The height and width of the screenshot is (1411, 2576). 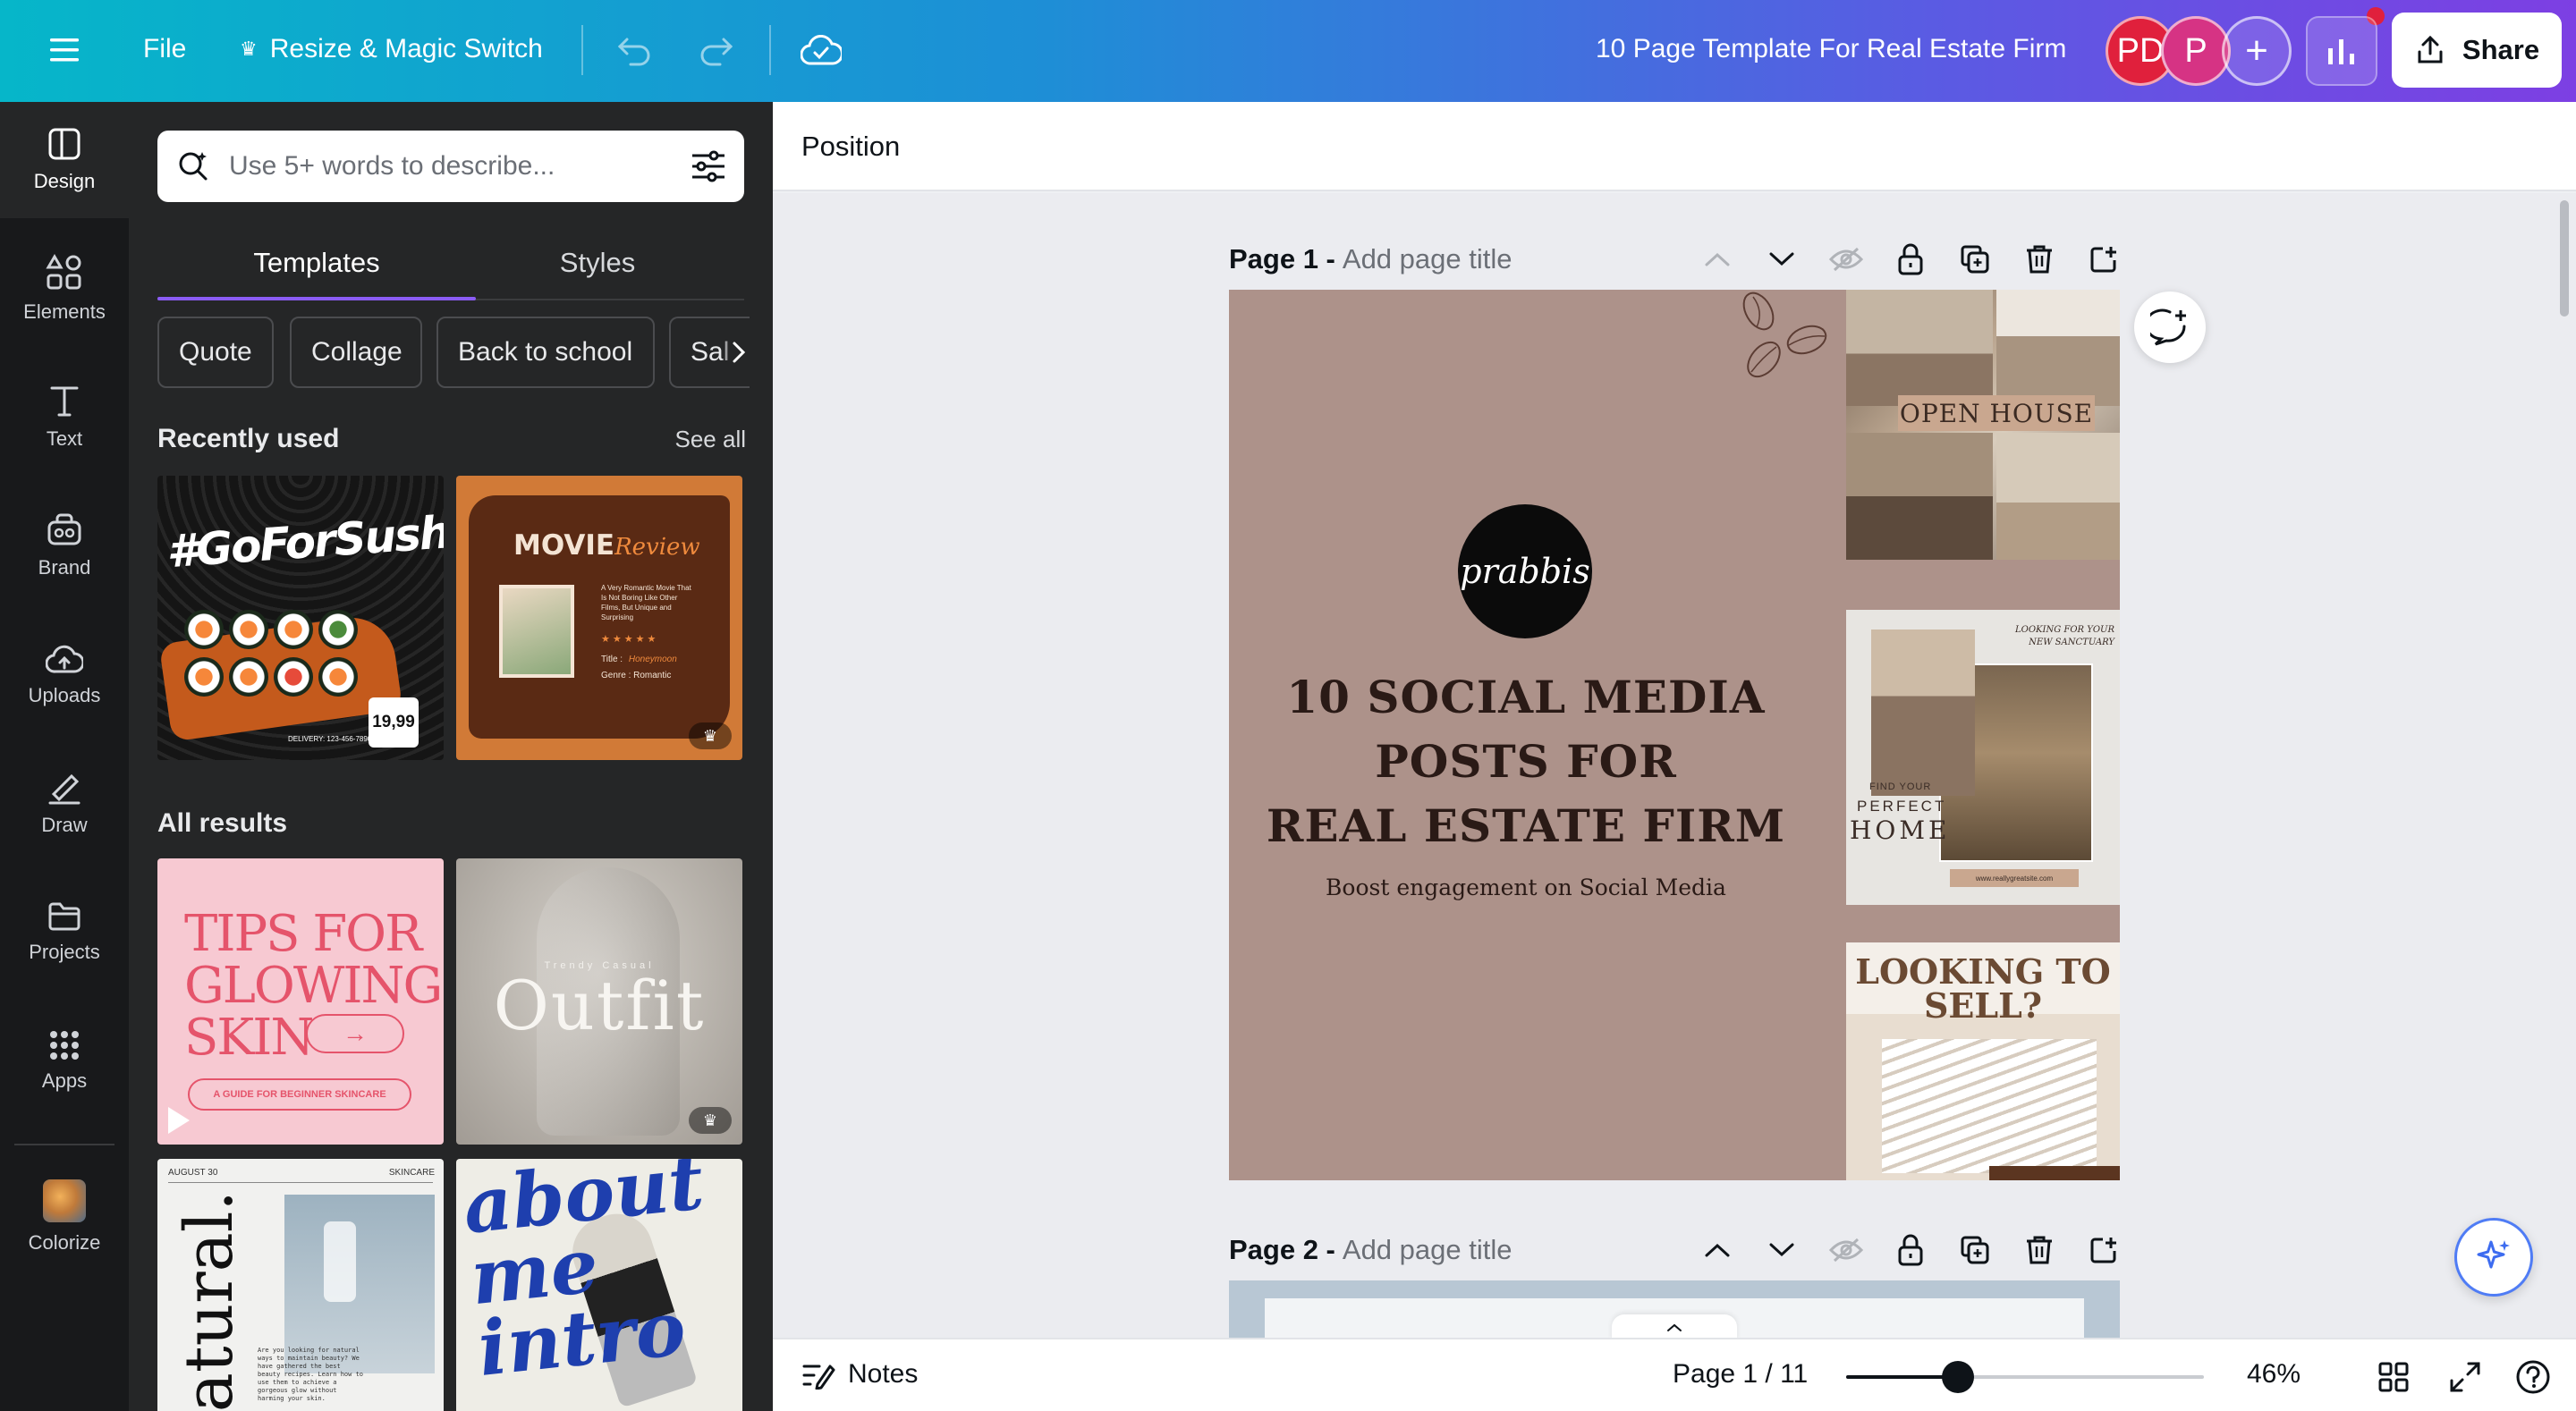 What do you see at coordinates (64, 50) in the screenshot?
I see `menu-icon` at bounding box center [64, 50].